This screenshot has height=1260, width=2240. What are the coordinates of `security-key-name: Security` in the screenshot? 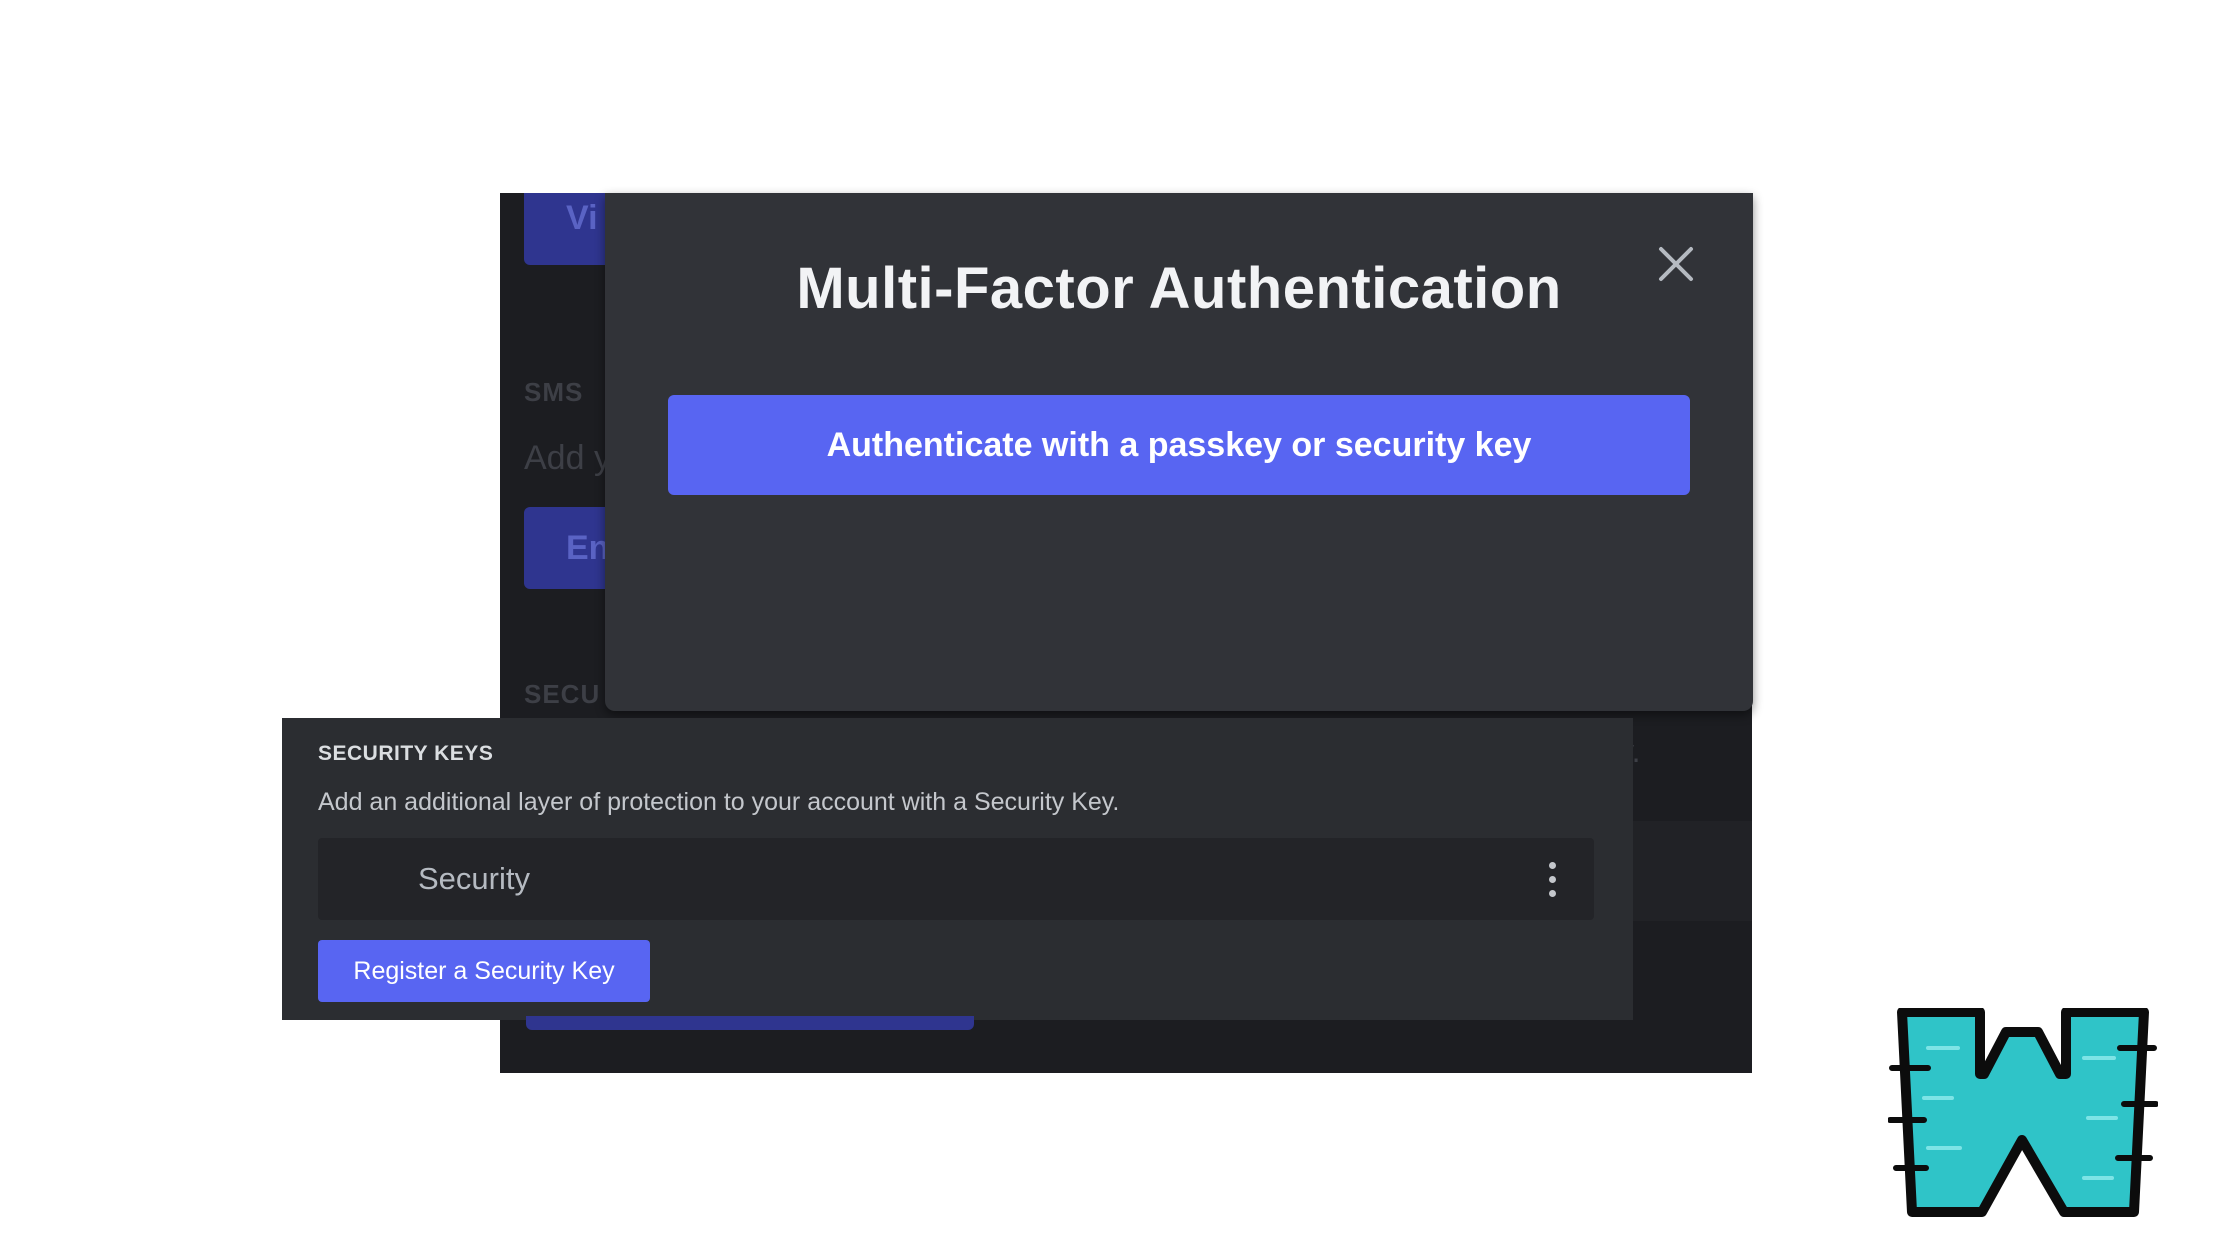 It's located at (474, 878).